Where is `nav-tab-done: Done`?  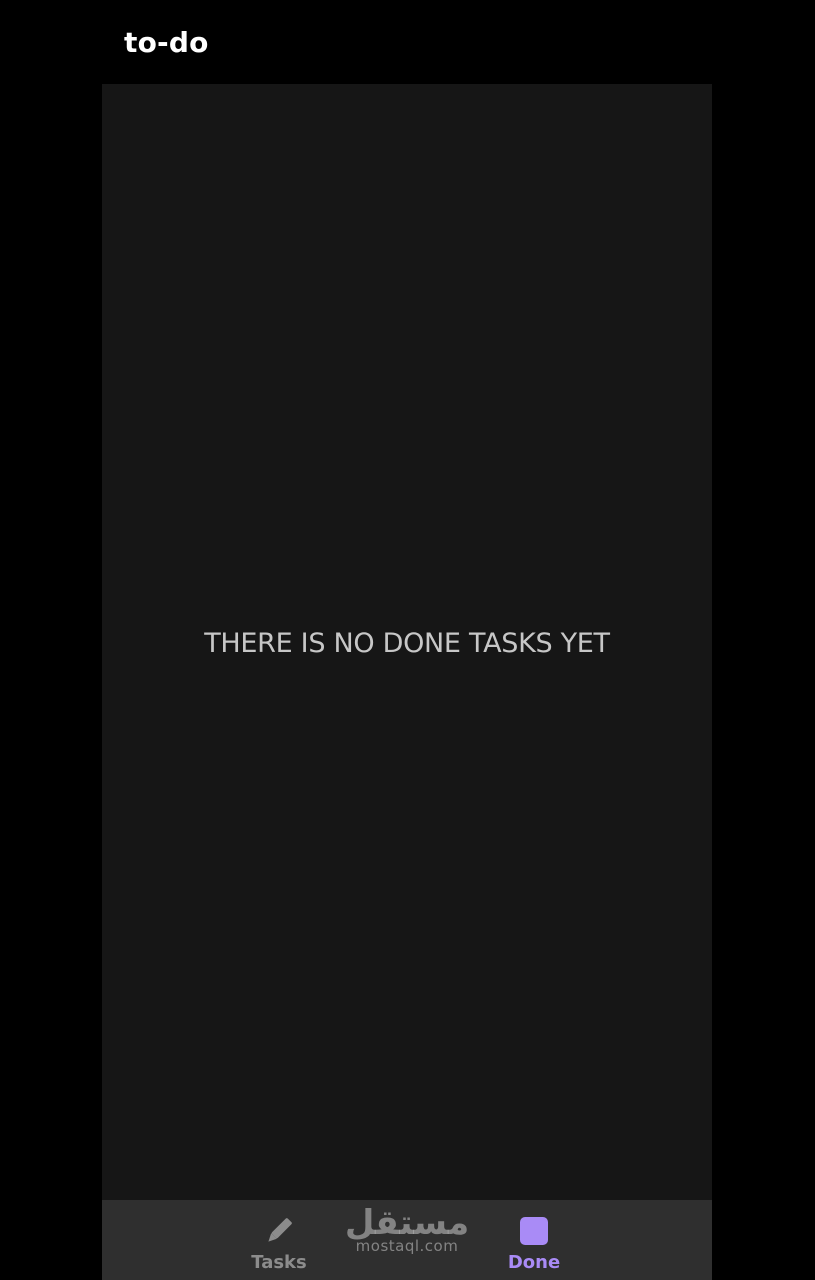
nav-tab-done: Done is located at coordinates (534, 1240).